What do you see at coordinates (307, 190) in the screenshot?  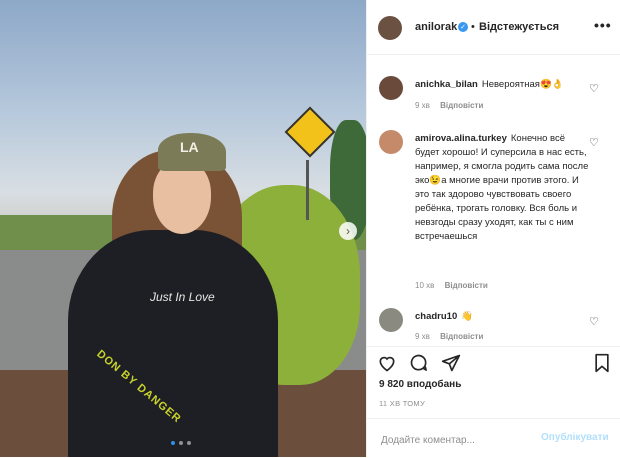 I see `photo-sign-post` at bounding box center [307, 190].